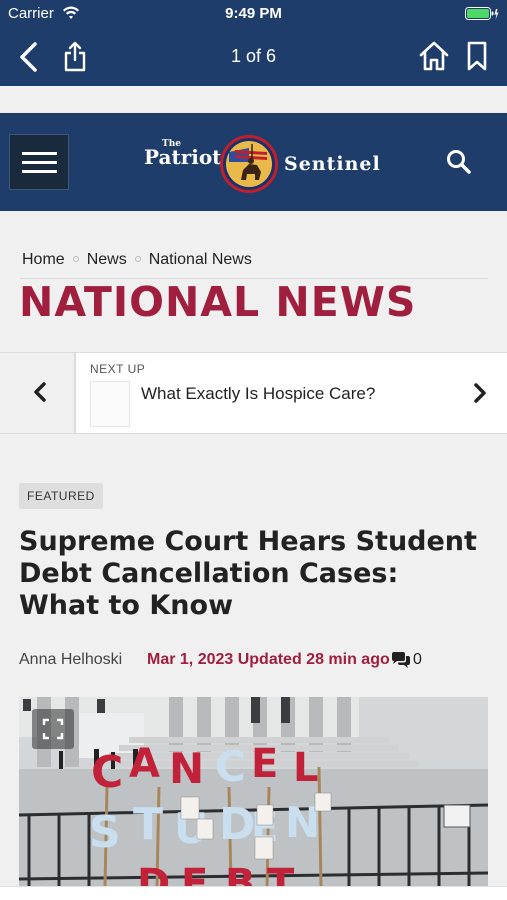  Describe the element at coordinates (480, 393) in the screenshot. I see `chevron-right-icon` at that location.